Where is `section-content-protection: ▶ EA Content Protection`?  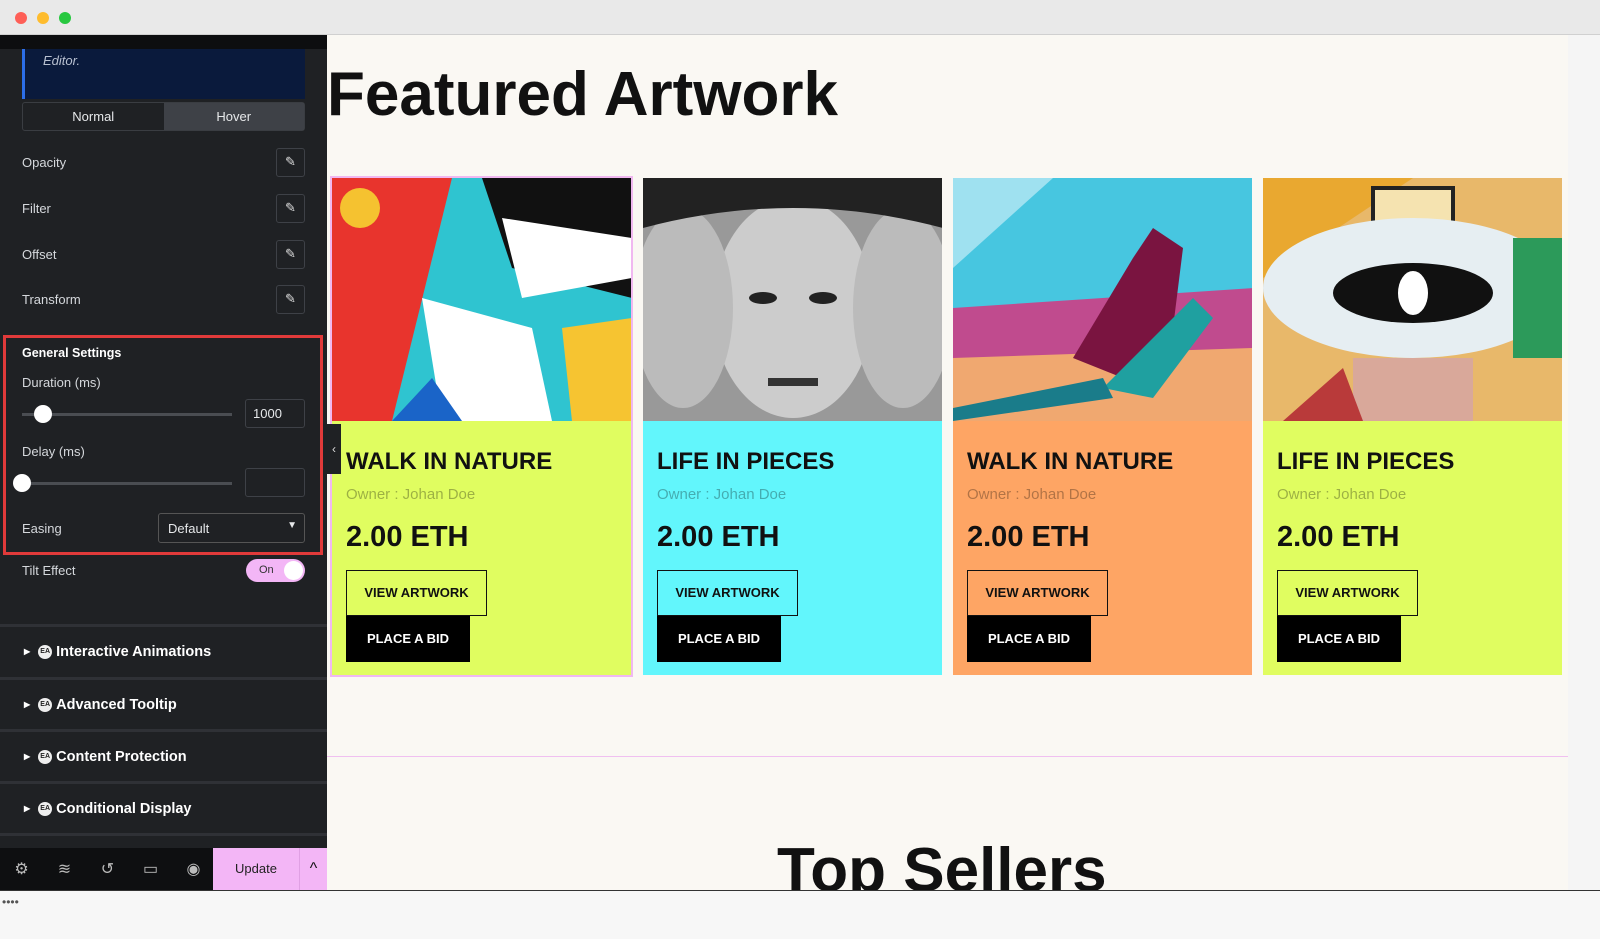
section-content-protection: ▶ EA Content Protection is located at coordinates (163, 755).